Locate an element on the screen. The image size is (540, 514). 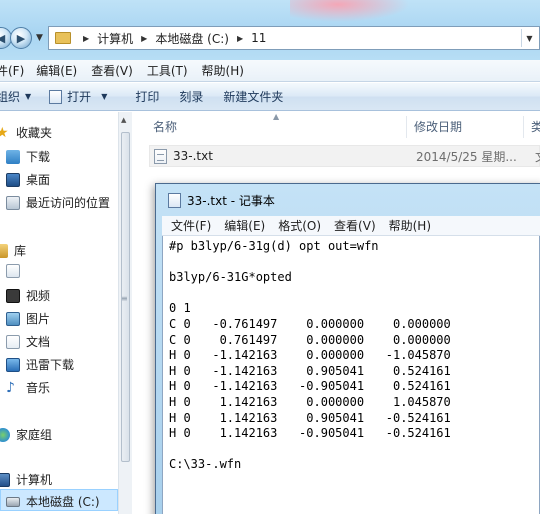
star-icon: ★ is located at coordinates (4, 132).